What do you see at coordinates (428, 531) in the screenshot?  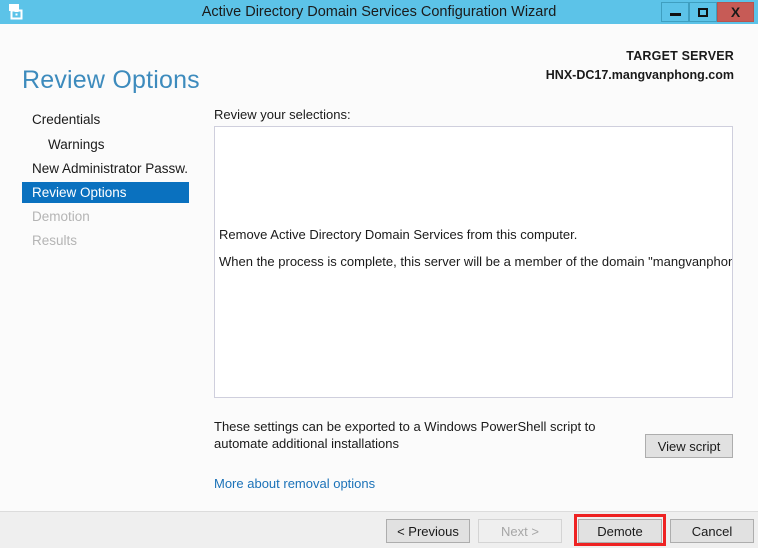 I see `previous-button: < Previous` at bounding box center [428, 531].